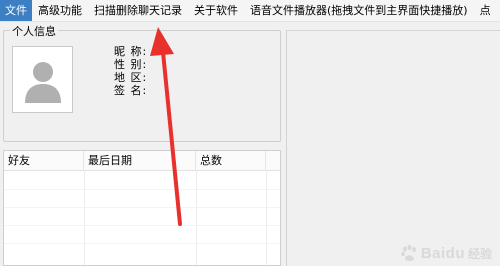 The height and width of the screenshot is (266, 500). What do you see at coordinates (60, 10) in the screenshot?
I see `menu-advanced: 高级功能` at bounding box center [60, 10].